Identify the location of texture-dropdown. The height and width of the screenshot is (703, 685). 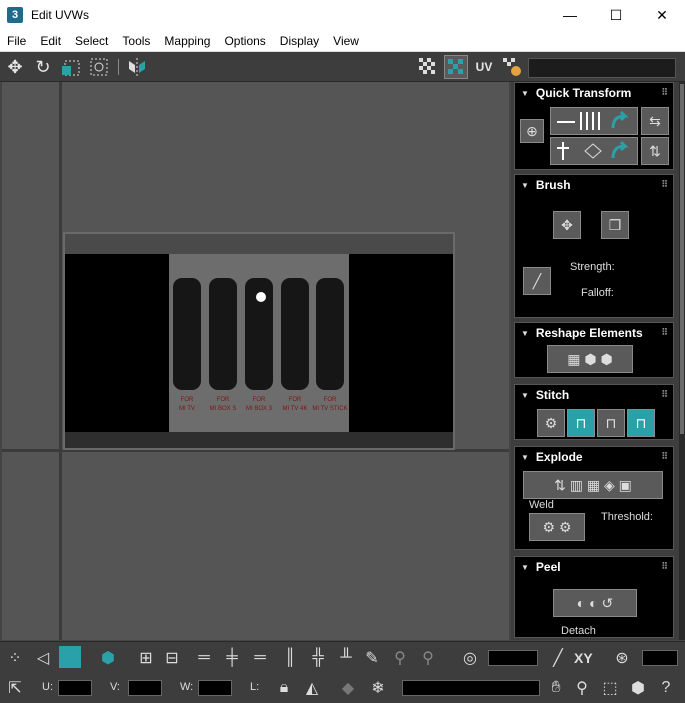
(602, 68).